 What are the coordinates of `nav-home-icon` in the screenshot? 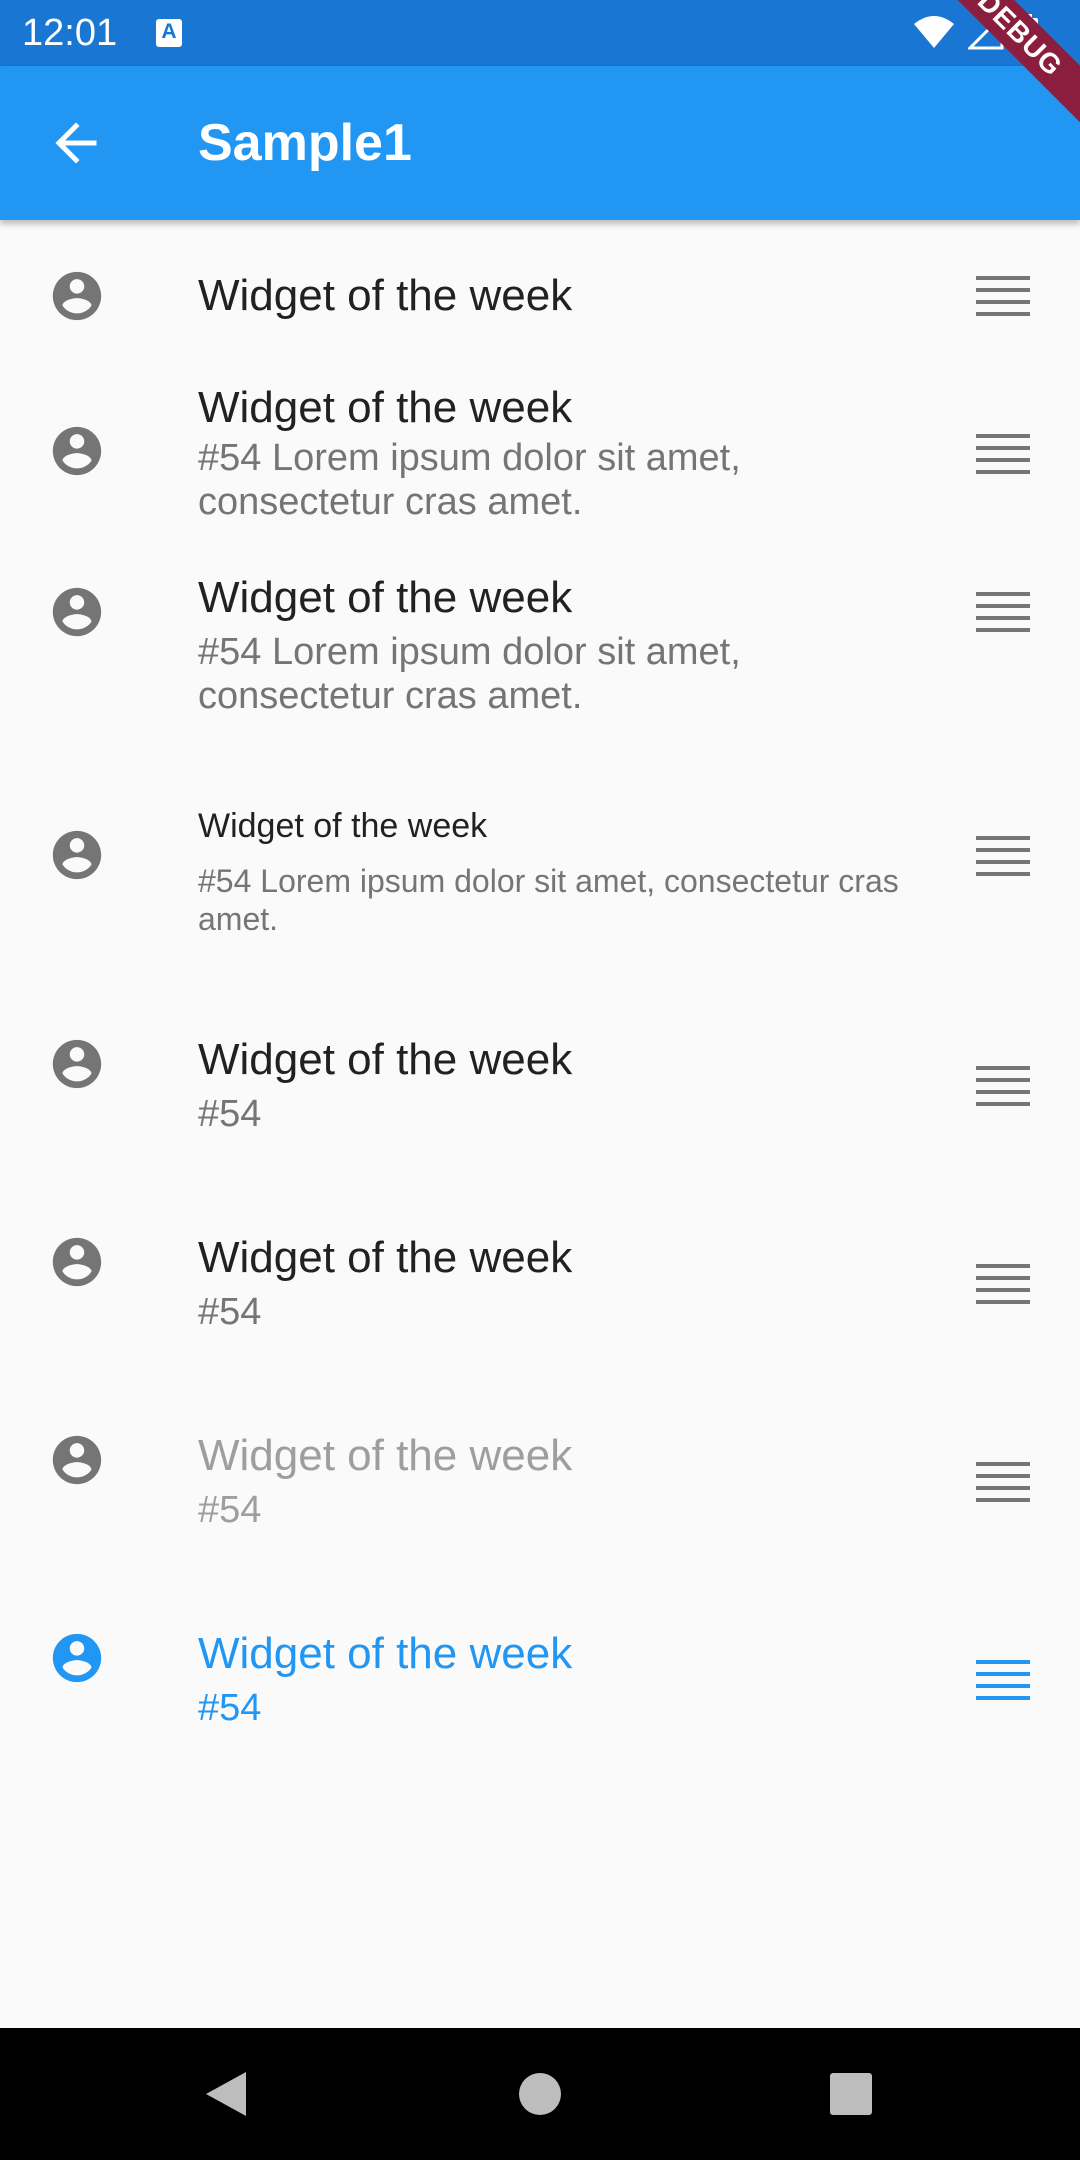 It's located at (540, 2094).